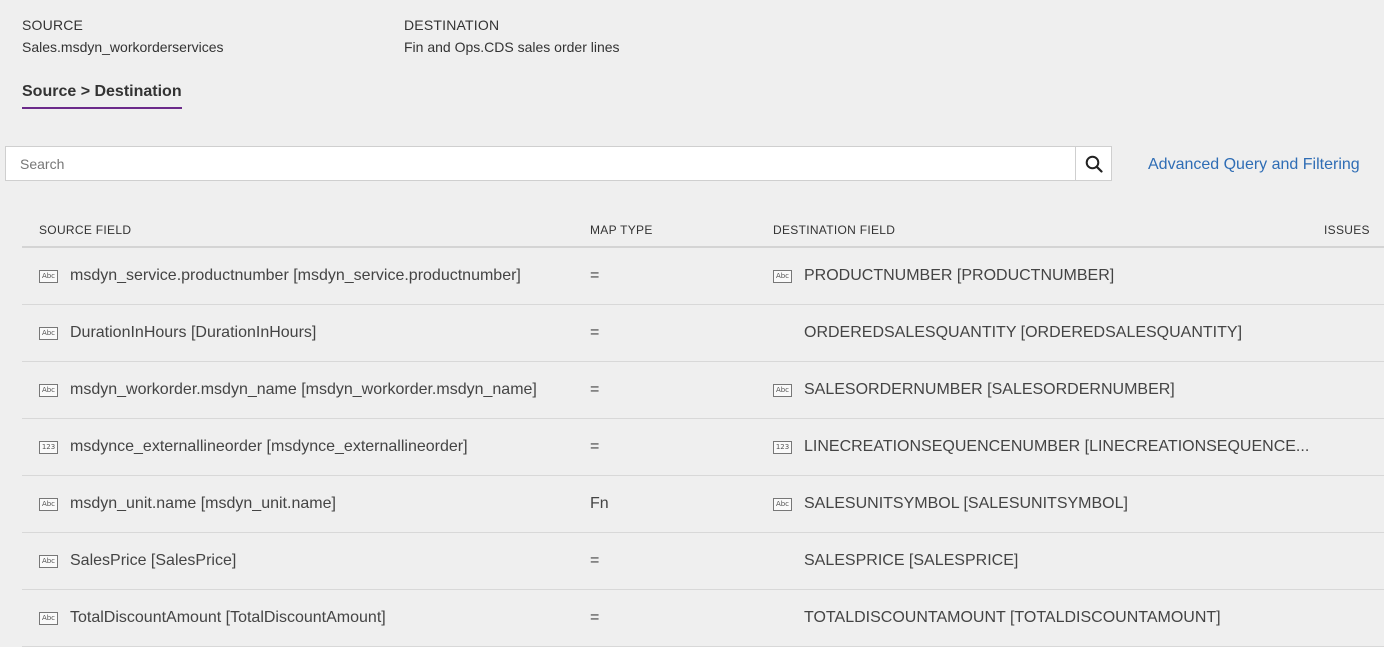  I want to click on advanced-query-link: Advanced Query and Filtering, so click(1254, 165).